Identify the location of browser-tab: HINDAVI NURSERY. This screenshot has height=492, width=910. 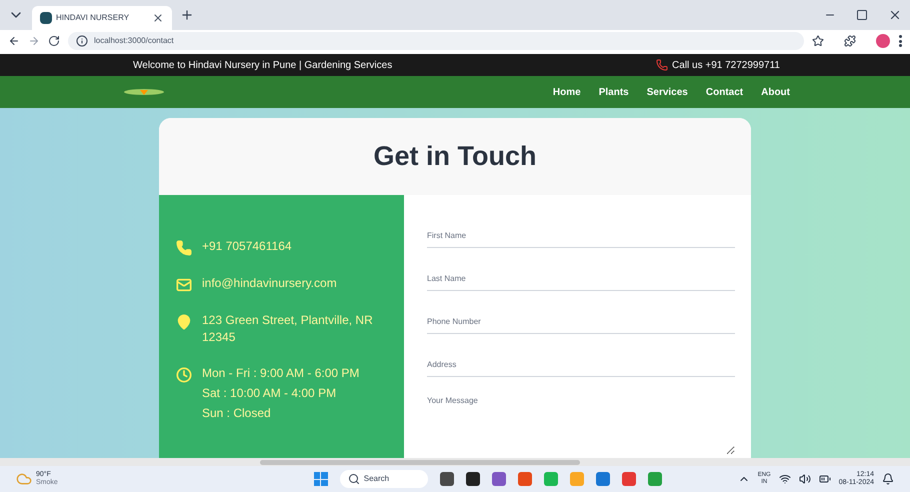
(102, 18).